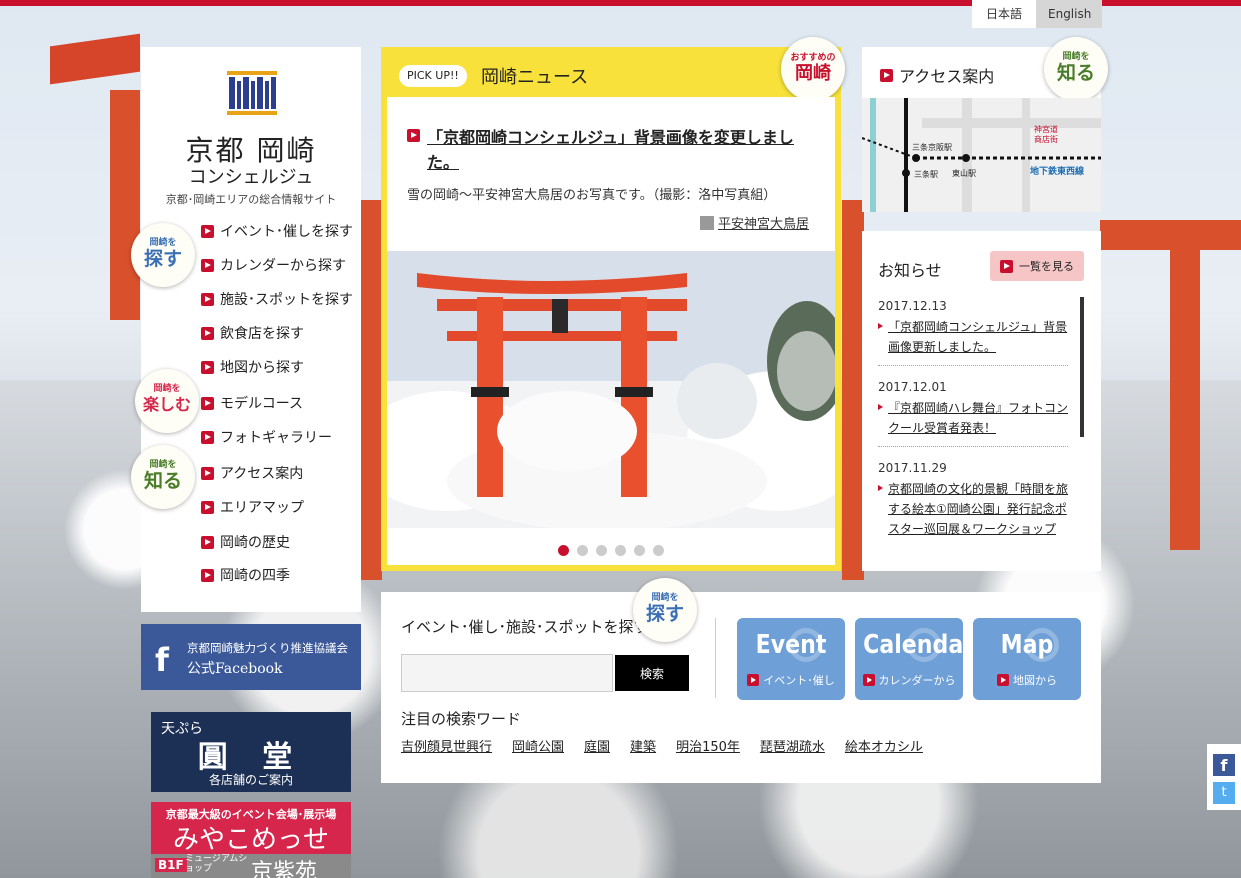 The height and width of the screenshot is (878, 1241). Describe the element at coordinates (267, 648) in the screenshot. I see `facebook-org: 京都岡崎魅力づくり推進協議会` at that location.